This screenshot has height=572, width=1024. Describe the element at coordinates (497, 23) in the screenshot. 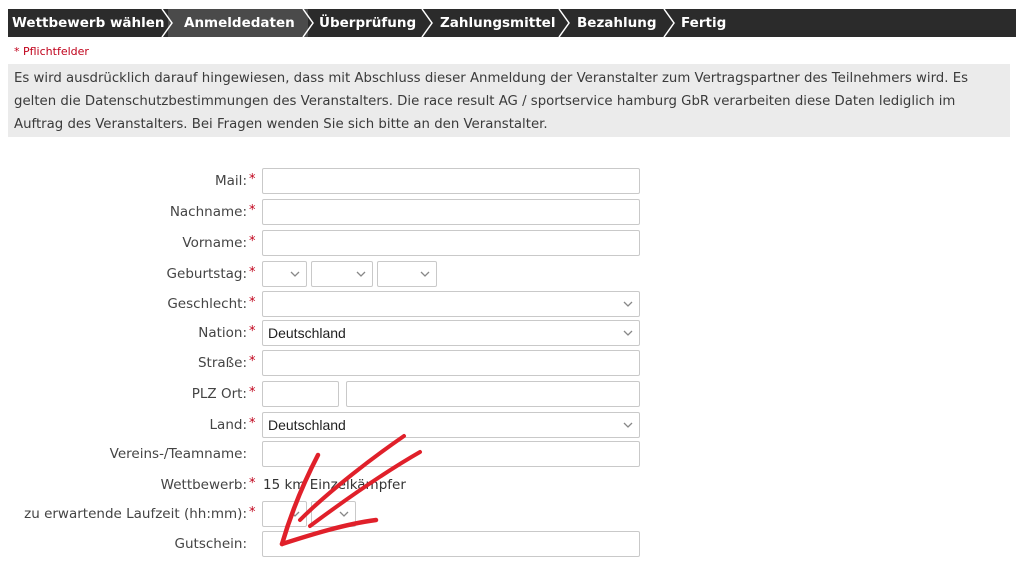

I see `step-zahlungsmittel: Zahlungsmittel` at that location.